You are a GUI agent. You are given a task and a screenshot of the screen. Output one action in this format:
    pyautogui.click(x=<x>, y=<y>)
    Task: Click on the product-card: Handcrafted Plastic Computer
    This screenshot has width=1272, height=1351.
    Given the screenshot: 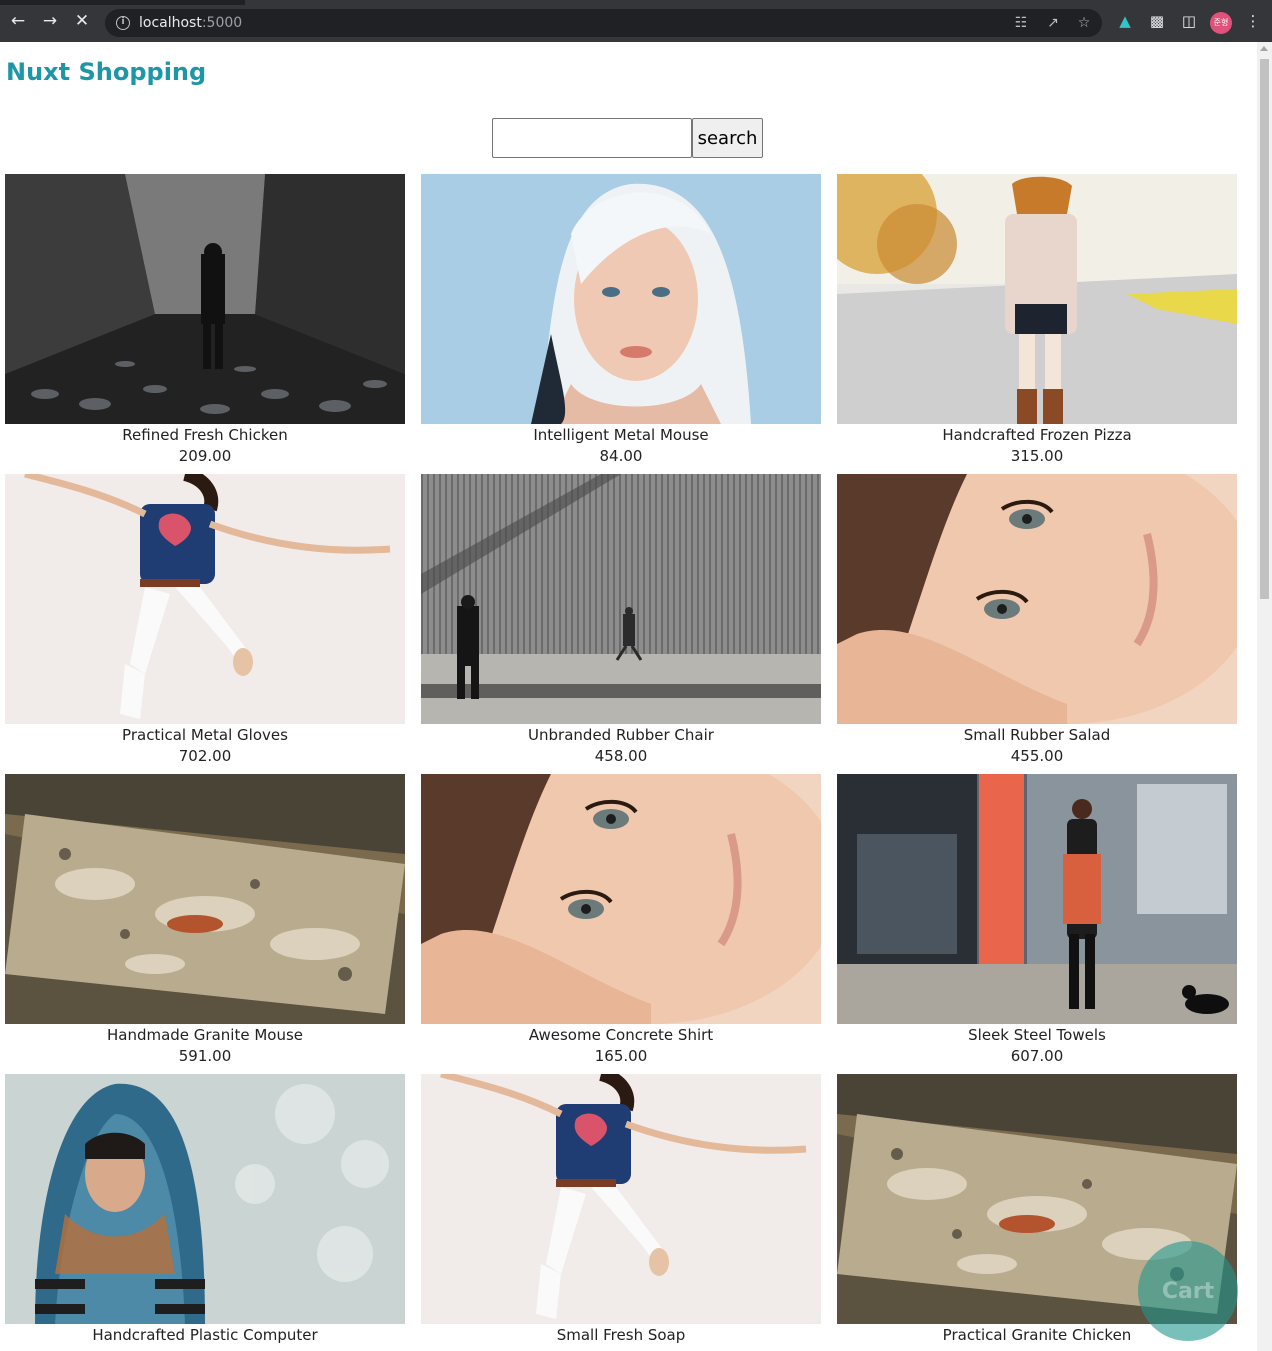 What is the action you would take?
    pyautogui.click(x=205, y=1212)
    